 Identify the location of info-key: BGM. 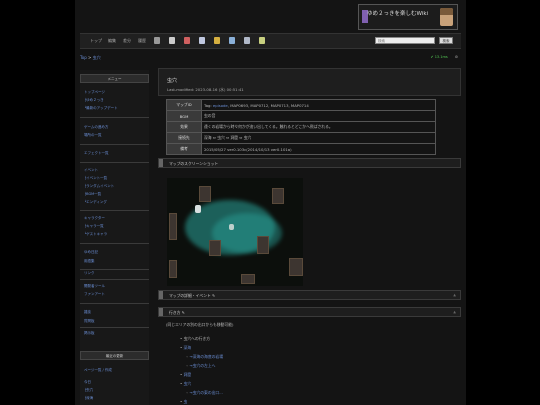
(184, 116).